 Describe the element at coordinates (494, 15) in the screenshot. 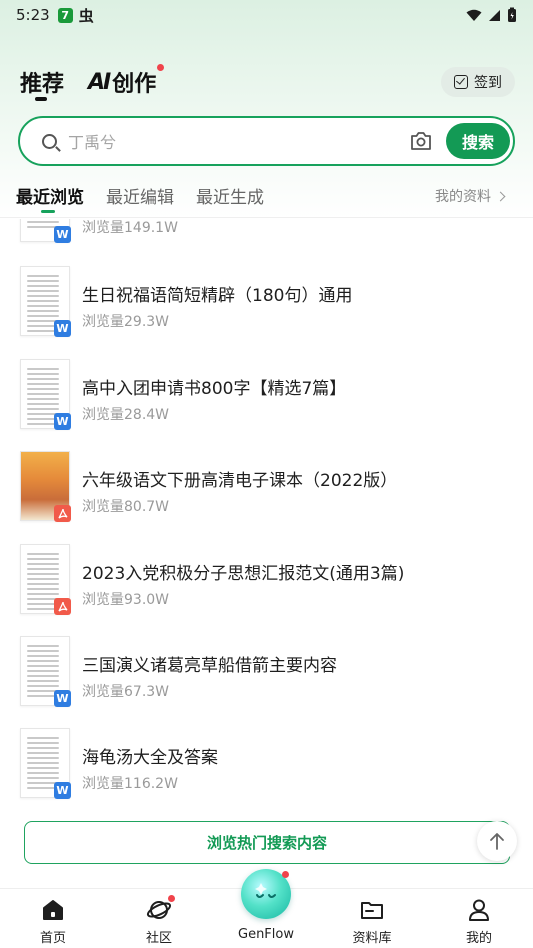

I see `signal-icon` at that location.